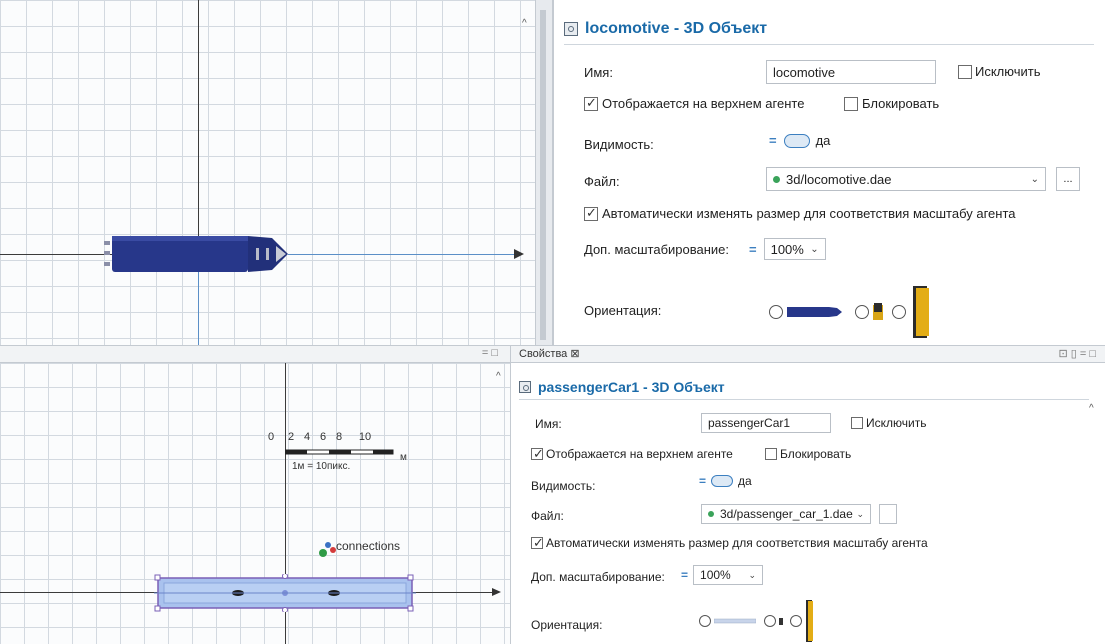 This screenshot has height=644, width=1105. Describe the element at coordinates (318, 437) in the screenshot. I see `scale-bar-ticks: 0 2 4 6 8 10` at that location.